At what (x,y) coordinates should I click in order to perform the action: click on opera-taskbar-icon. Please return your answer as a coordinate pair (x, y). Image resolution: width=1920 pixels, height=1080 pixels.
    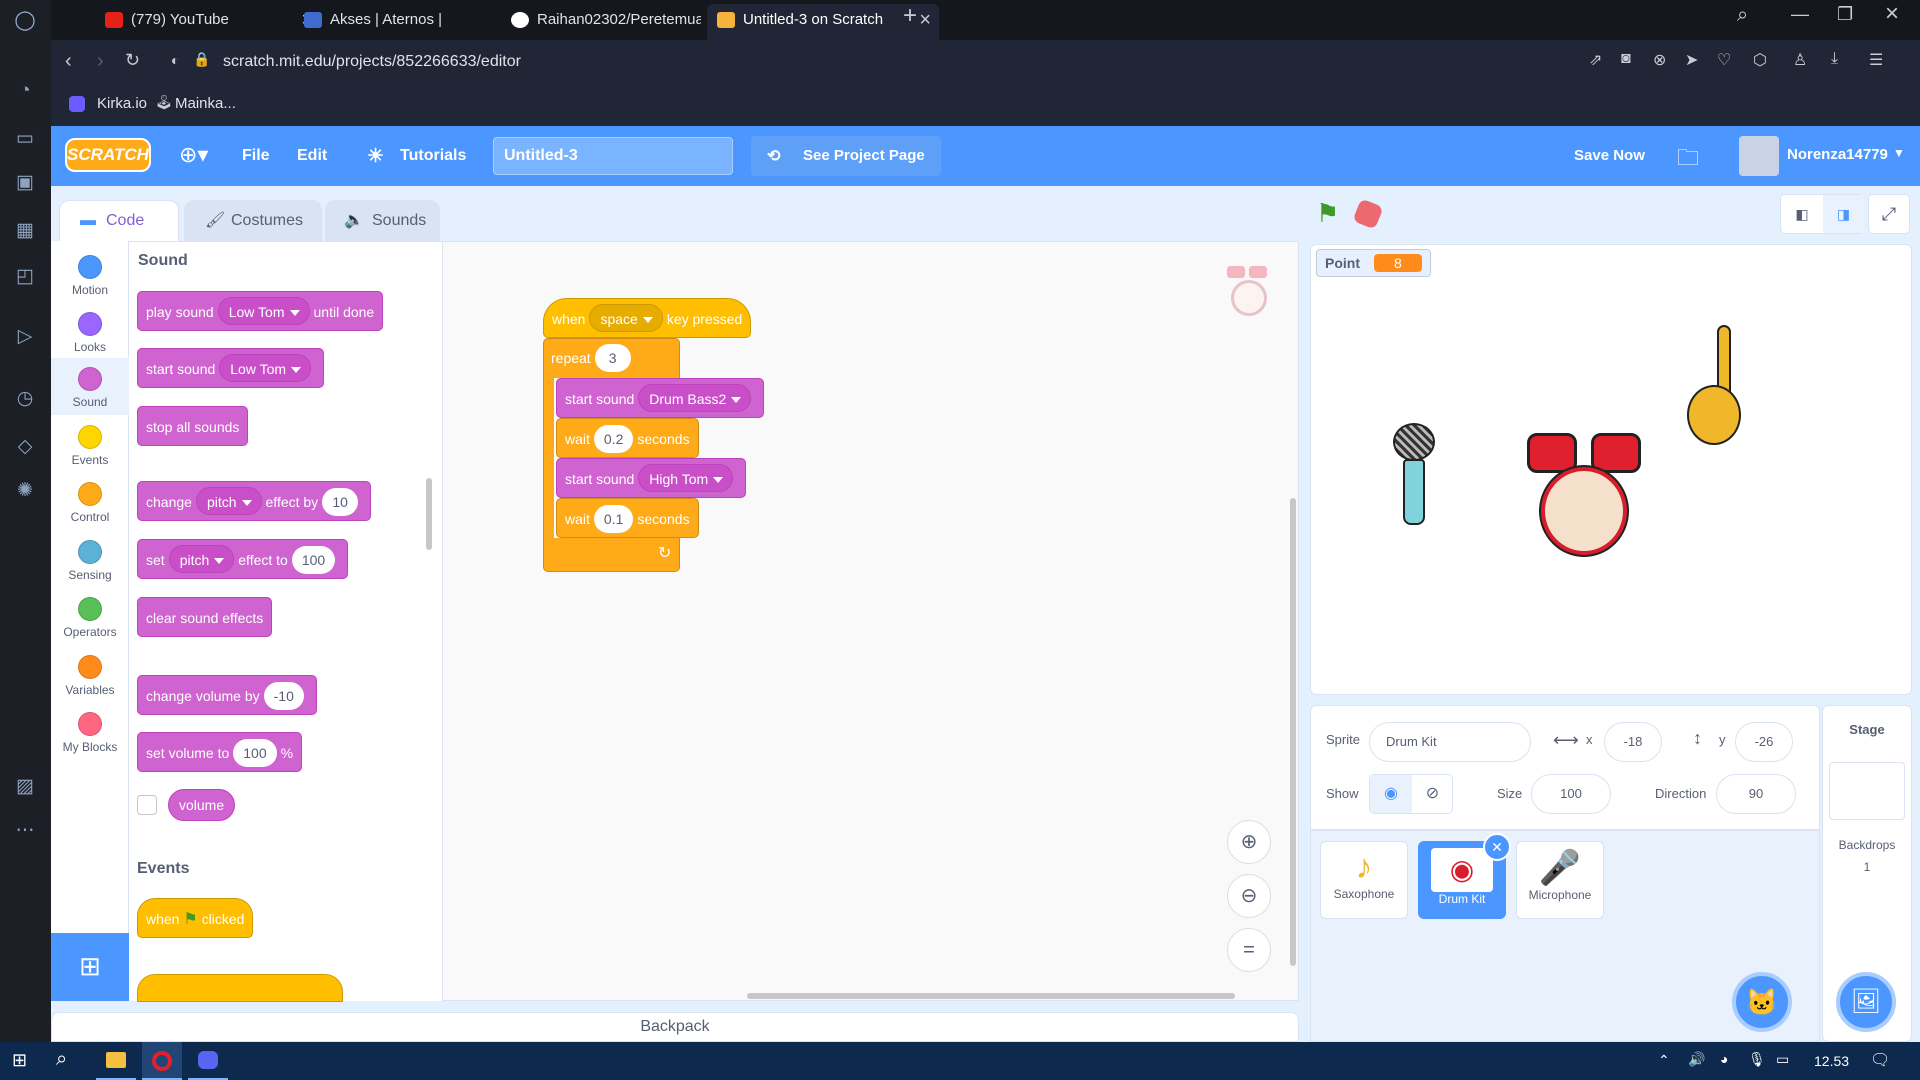
    Looking at the image, I should click on (162, 1061).